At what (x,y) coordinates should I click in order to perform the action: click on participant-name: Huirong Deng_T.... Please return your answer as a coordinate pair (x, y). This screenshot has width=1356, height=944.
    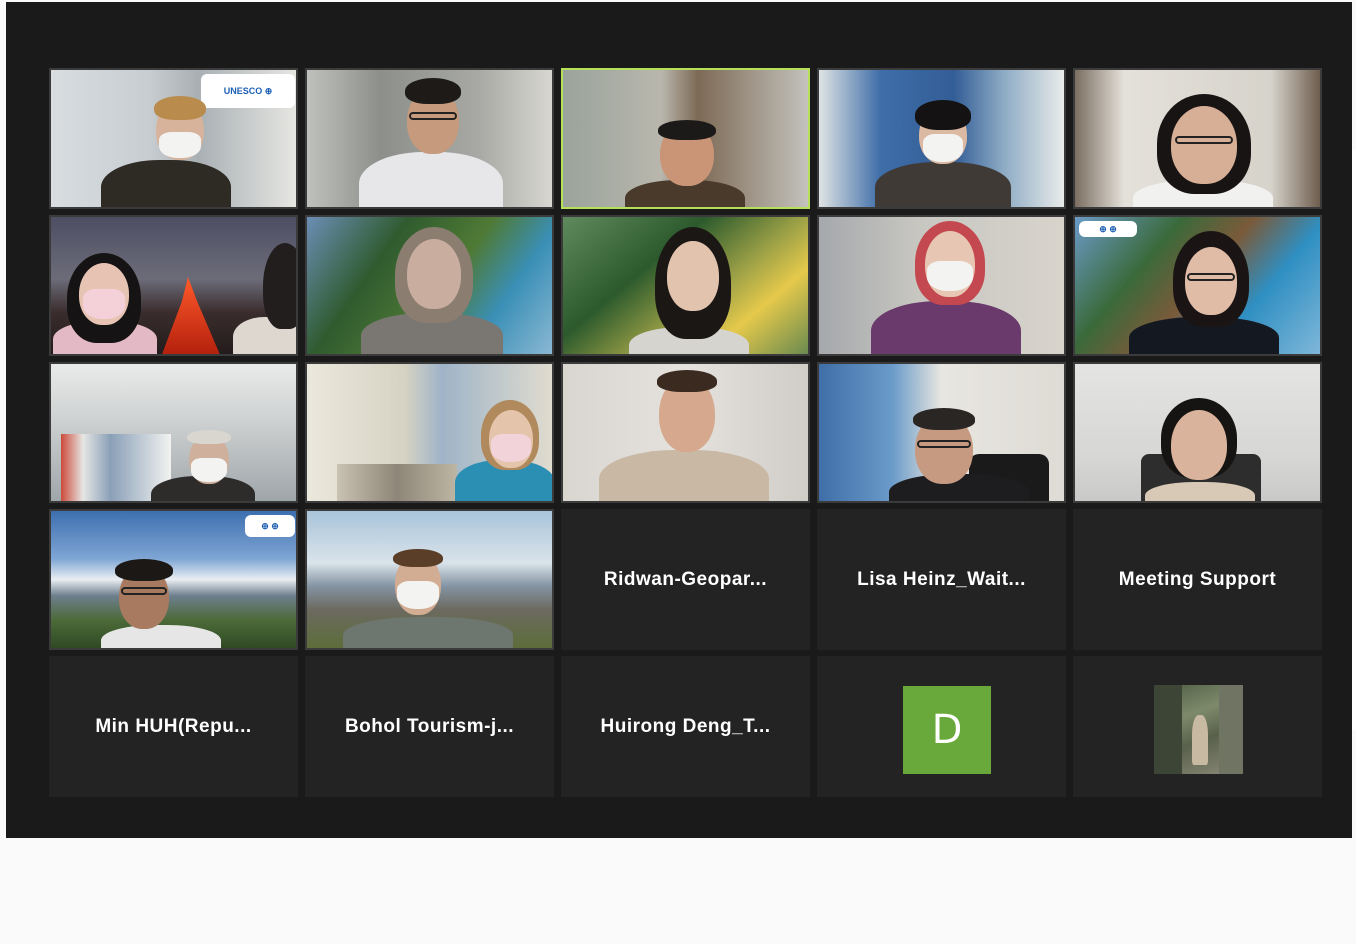
    Looking at the image, I should click on (685, 726).